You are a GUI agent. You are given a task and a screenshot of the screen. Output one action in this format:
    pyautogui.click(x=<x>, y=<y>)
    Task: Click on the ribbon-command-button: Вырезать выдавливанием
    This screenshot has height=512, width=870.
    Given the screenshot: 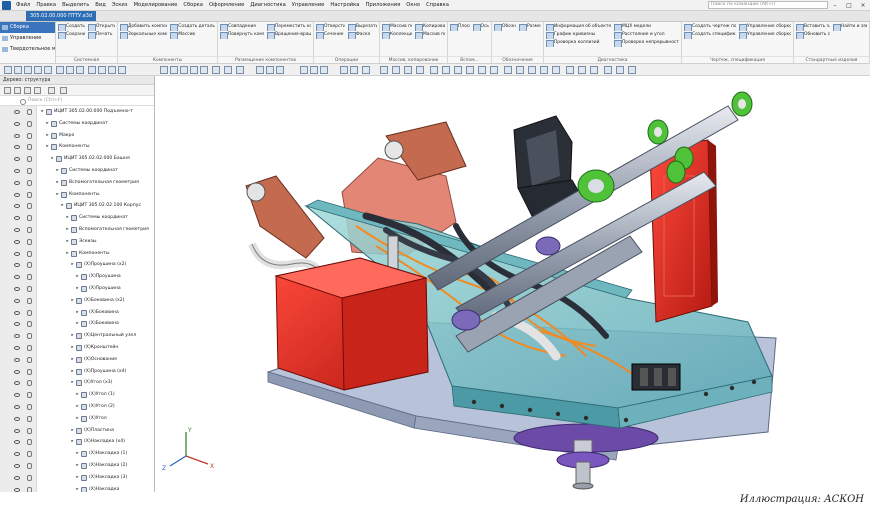 What is the action you would take?
    pyautogui.click(x=362, y=27)
    